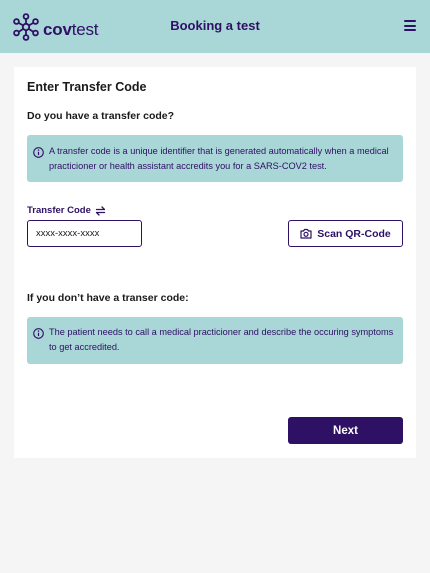  I want to click on transfer-code-input, so click(84, 233).